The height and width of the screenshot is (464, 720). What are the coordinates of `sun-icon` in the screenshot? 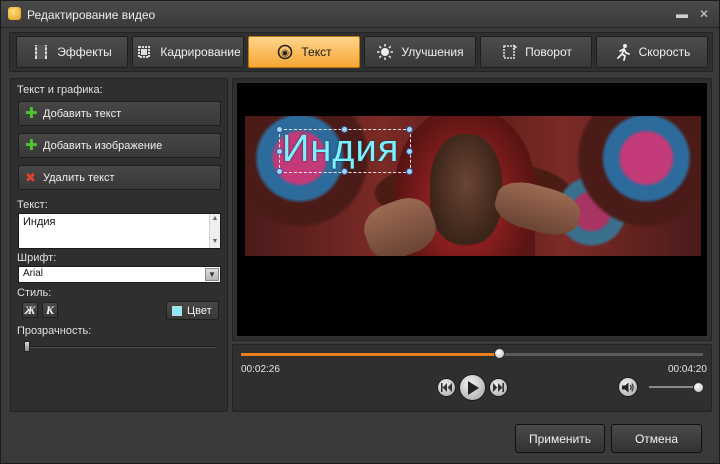 It's located at (385, 52).